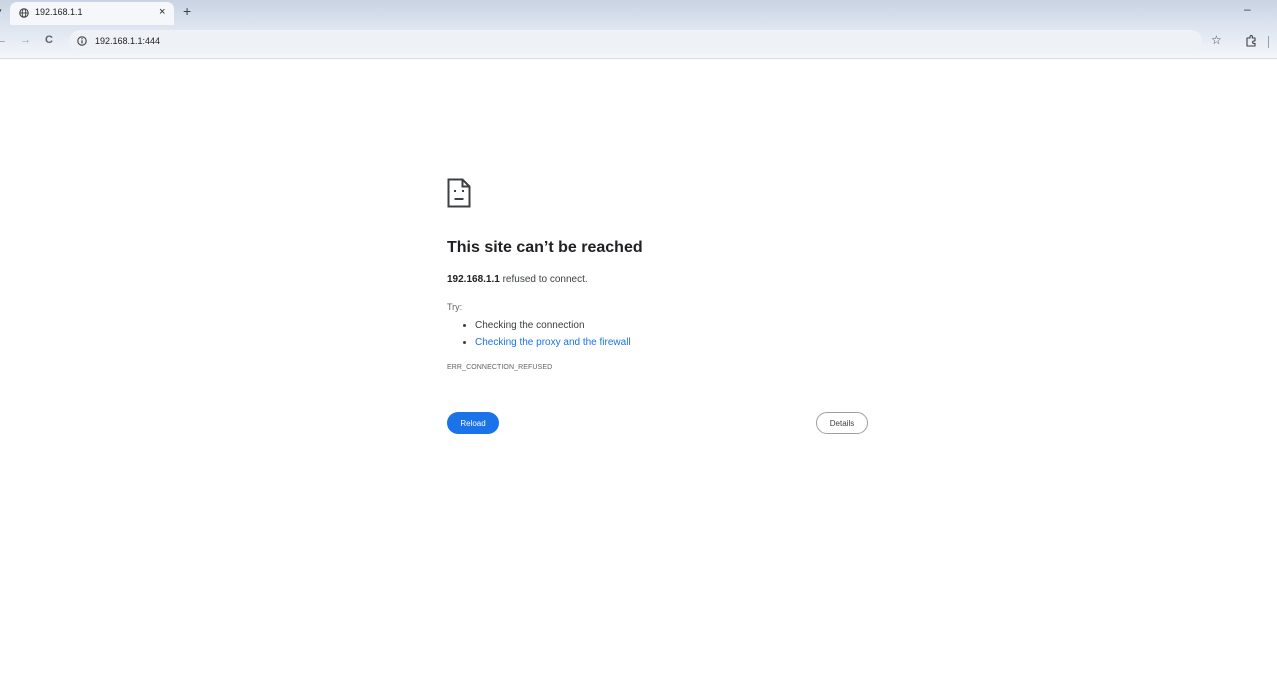  I want to click on reload-button: Reload, so click(473, 423).